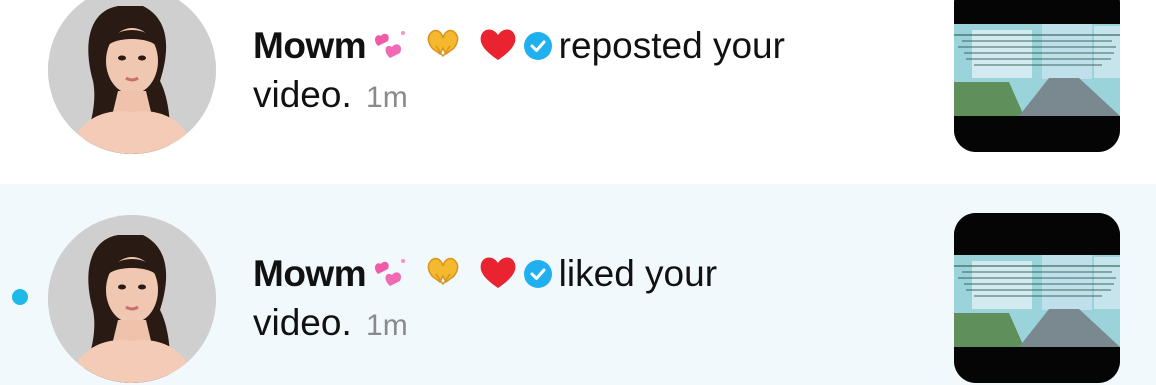 The width and height of the screenshot is (1156, 385). I want to click on notification-text: Mowm reposted your video. 1m, so click(583, 71).